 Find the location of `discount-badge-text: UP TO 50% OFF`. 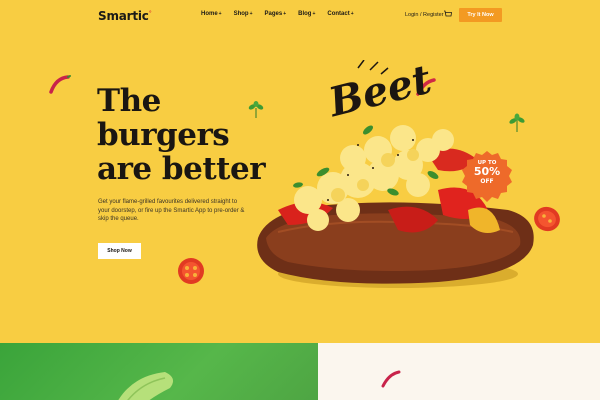

discount-badge-text: UP TO 50% OFF is located at coordinates (487, 172).